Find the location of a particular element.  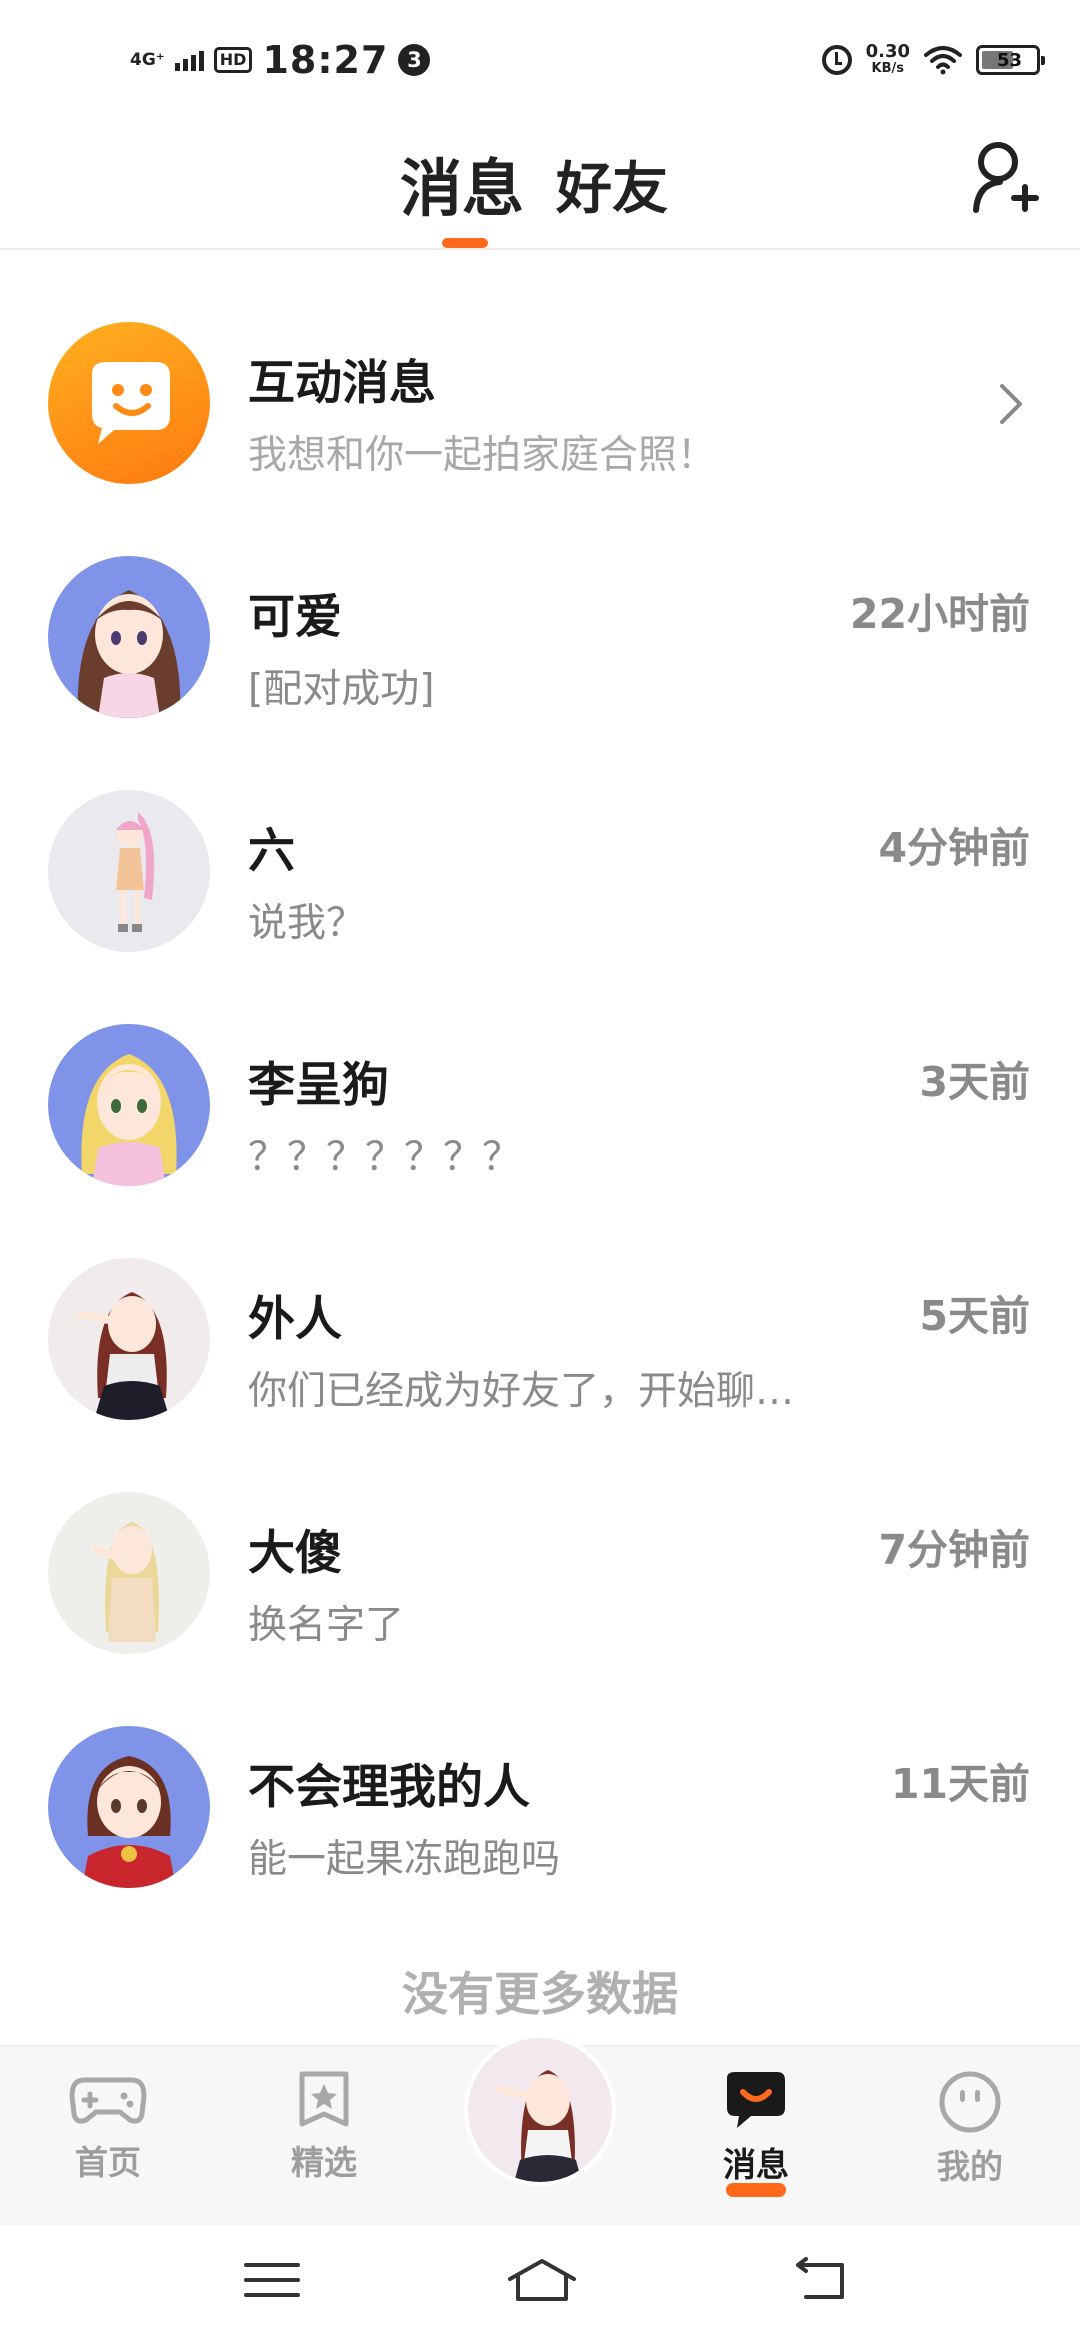

conversation-preview: 换名字了 is located at coordinates (326, 1625).